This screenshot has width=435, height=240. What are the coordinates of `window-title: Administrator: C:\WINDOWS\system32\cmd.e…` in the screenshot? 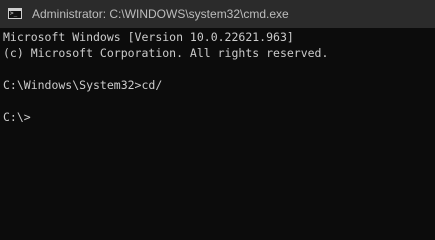 It's located at (160, 14).